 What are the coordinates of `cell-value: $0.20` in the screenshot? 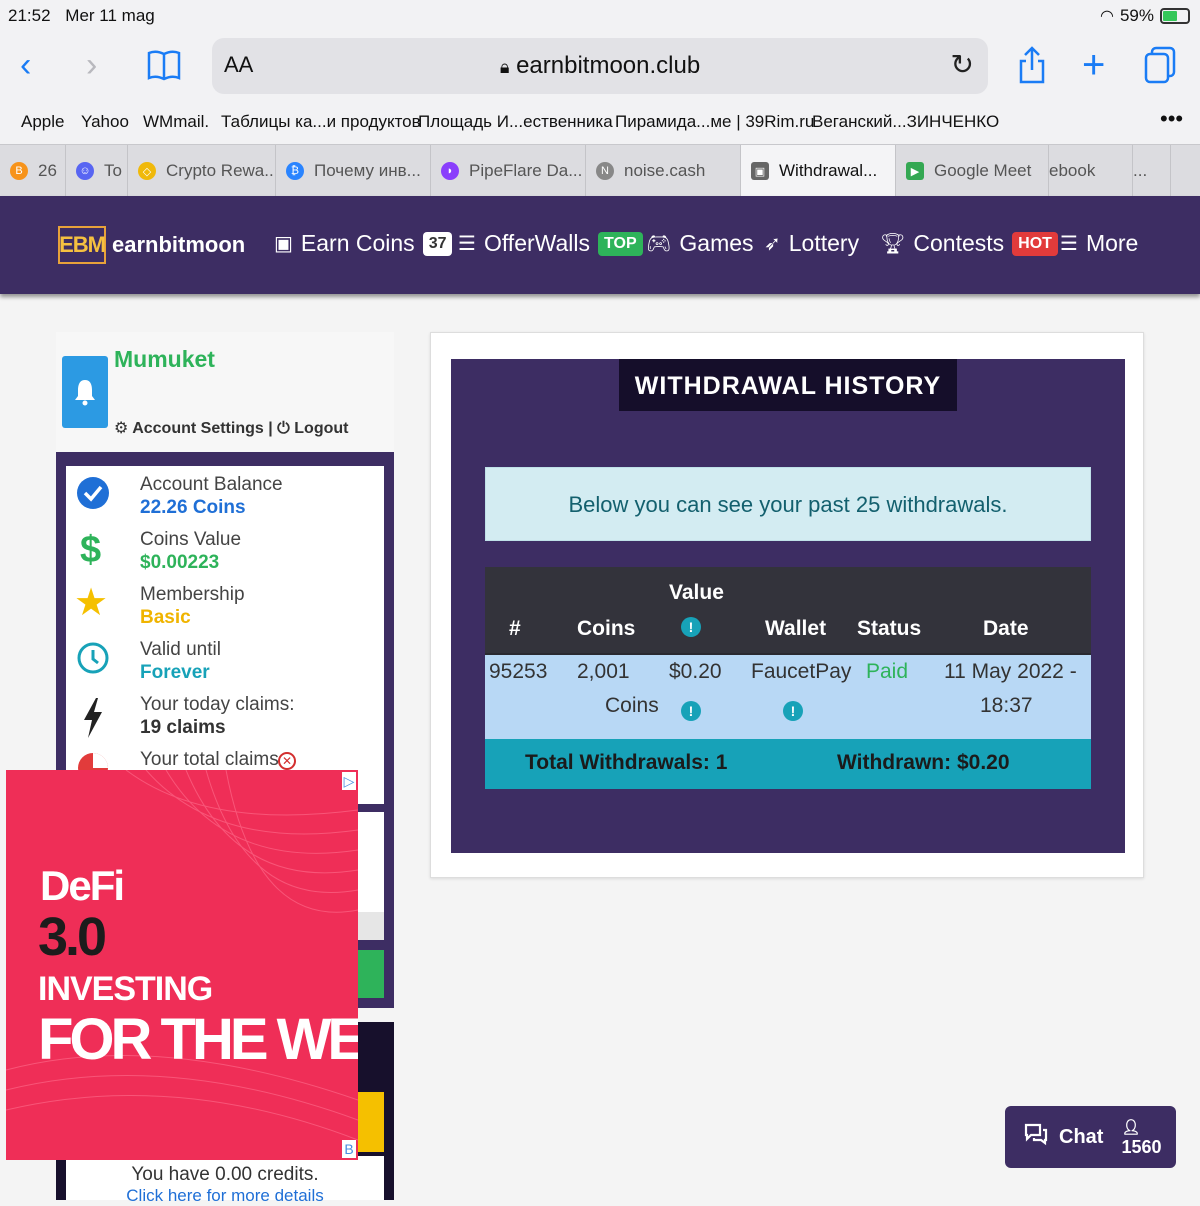 It's located at (695, 671).